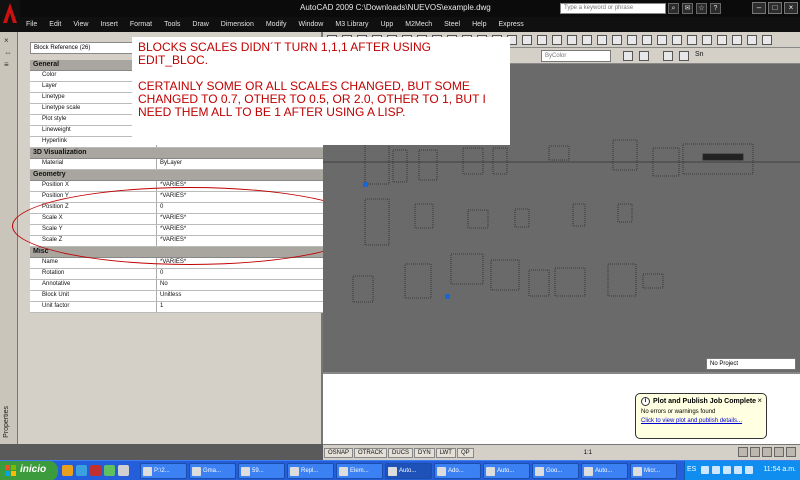  What do you see at coordinates (452, 24) in the screenshot?
I see `menu-item-steel: Steel` at bounding box center [452, 24].